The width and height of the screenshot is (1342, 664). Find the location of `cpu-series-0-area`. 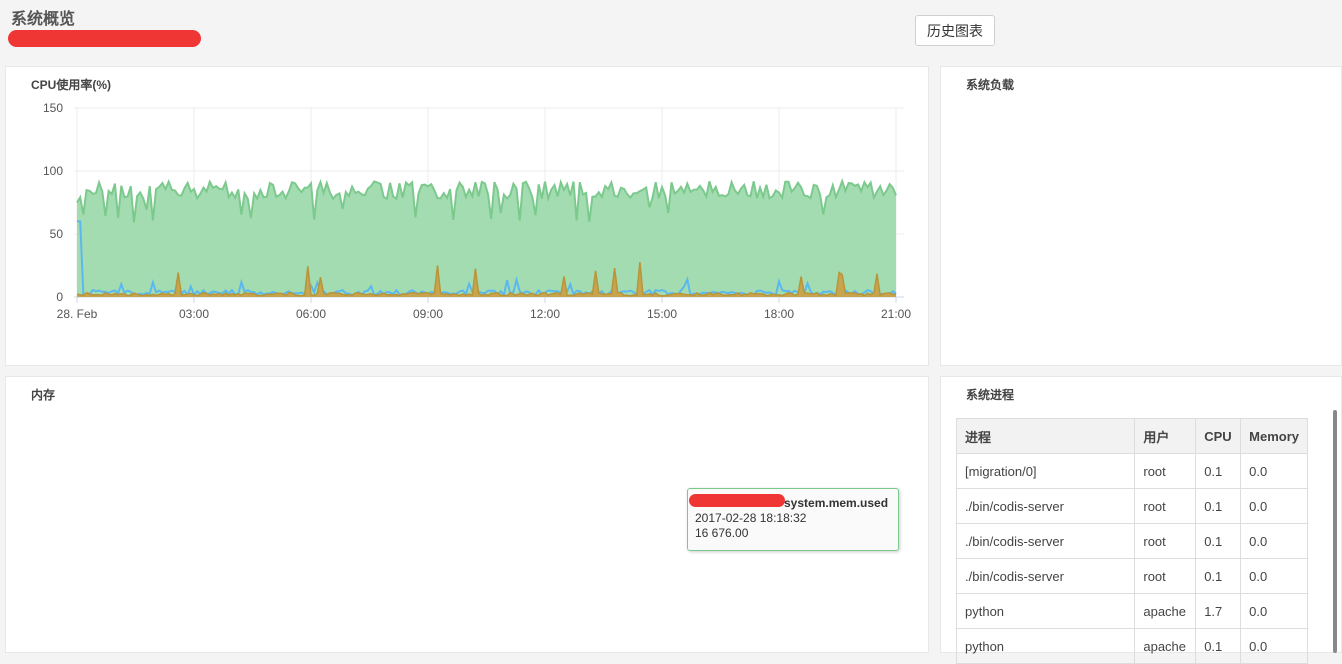

cpu-series-0-area is located at coordinates (486, 239).